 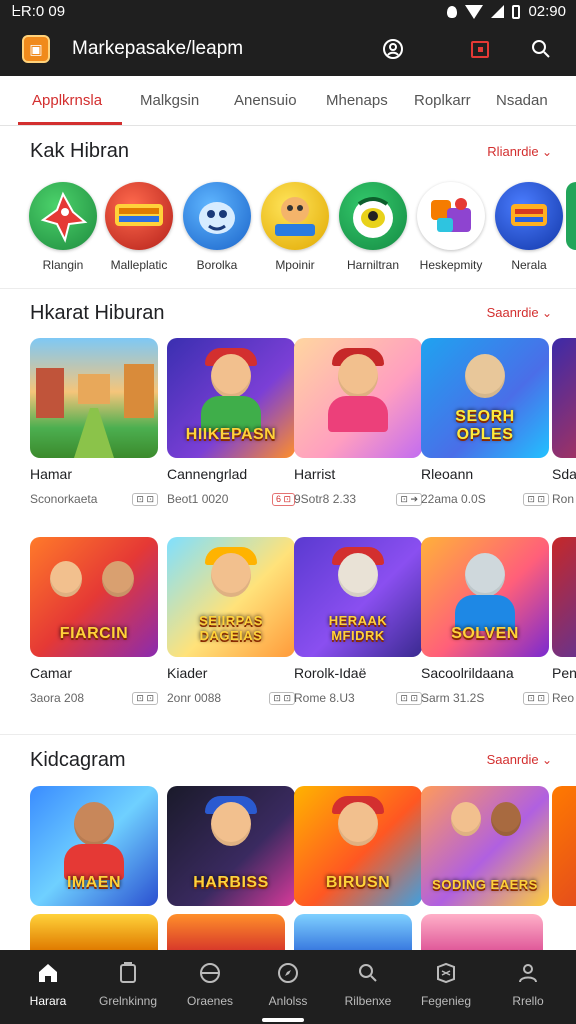 What do you see at coordinates (571, 216) in the screenshot?
I see `circle-peek` at bounding box center [571, 216].